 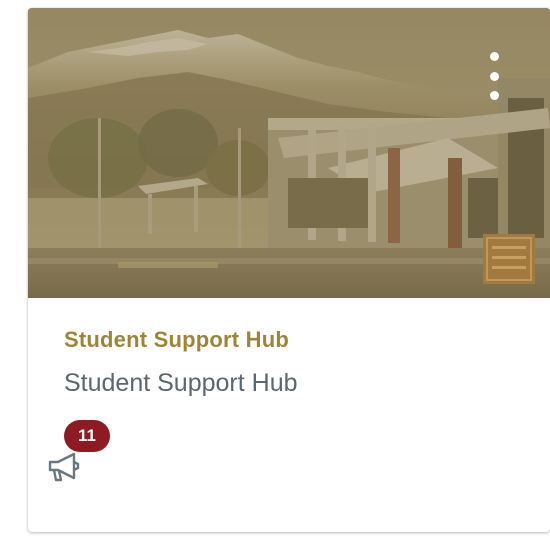 What do you see at coordinates (87, 436) in the screenshot?
I see `unread-announcements-badge: 11` at bounding box center [87, 436].